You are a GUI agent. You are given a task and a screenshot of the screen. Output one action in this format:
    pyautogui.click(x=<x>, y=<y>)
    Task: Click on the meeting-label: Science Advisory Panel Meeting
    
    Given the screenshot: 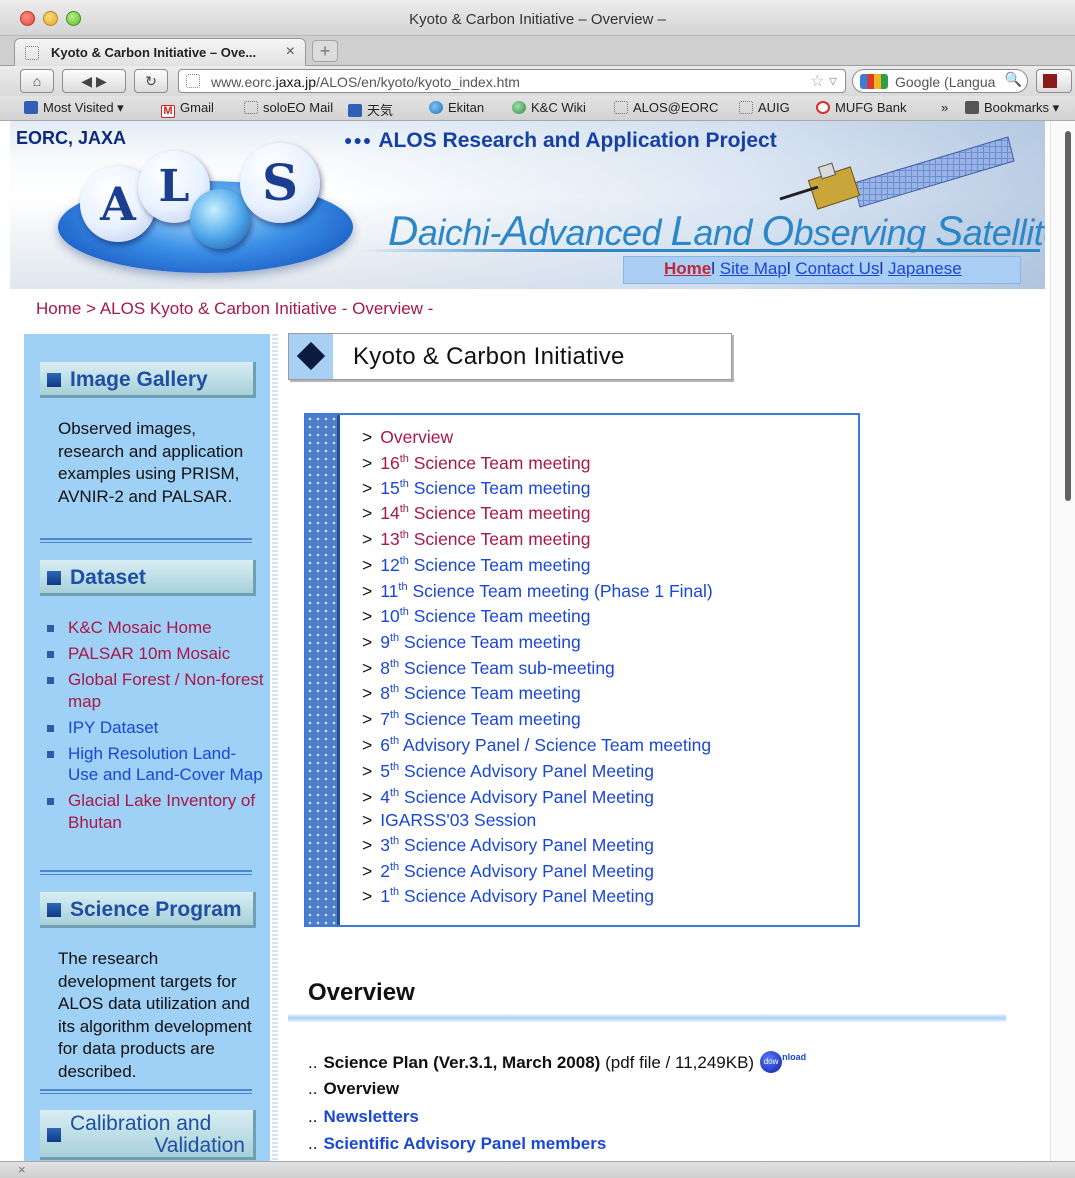 What is the action you would take?
    pyautogui.click(x=527, y=871)
    